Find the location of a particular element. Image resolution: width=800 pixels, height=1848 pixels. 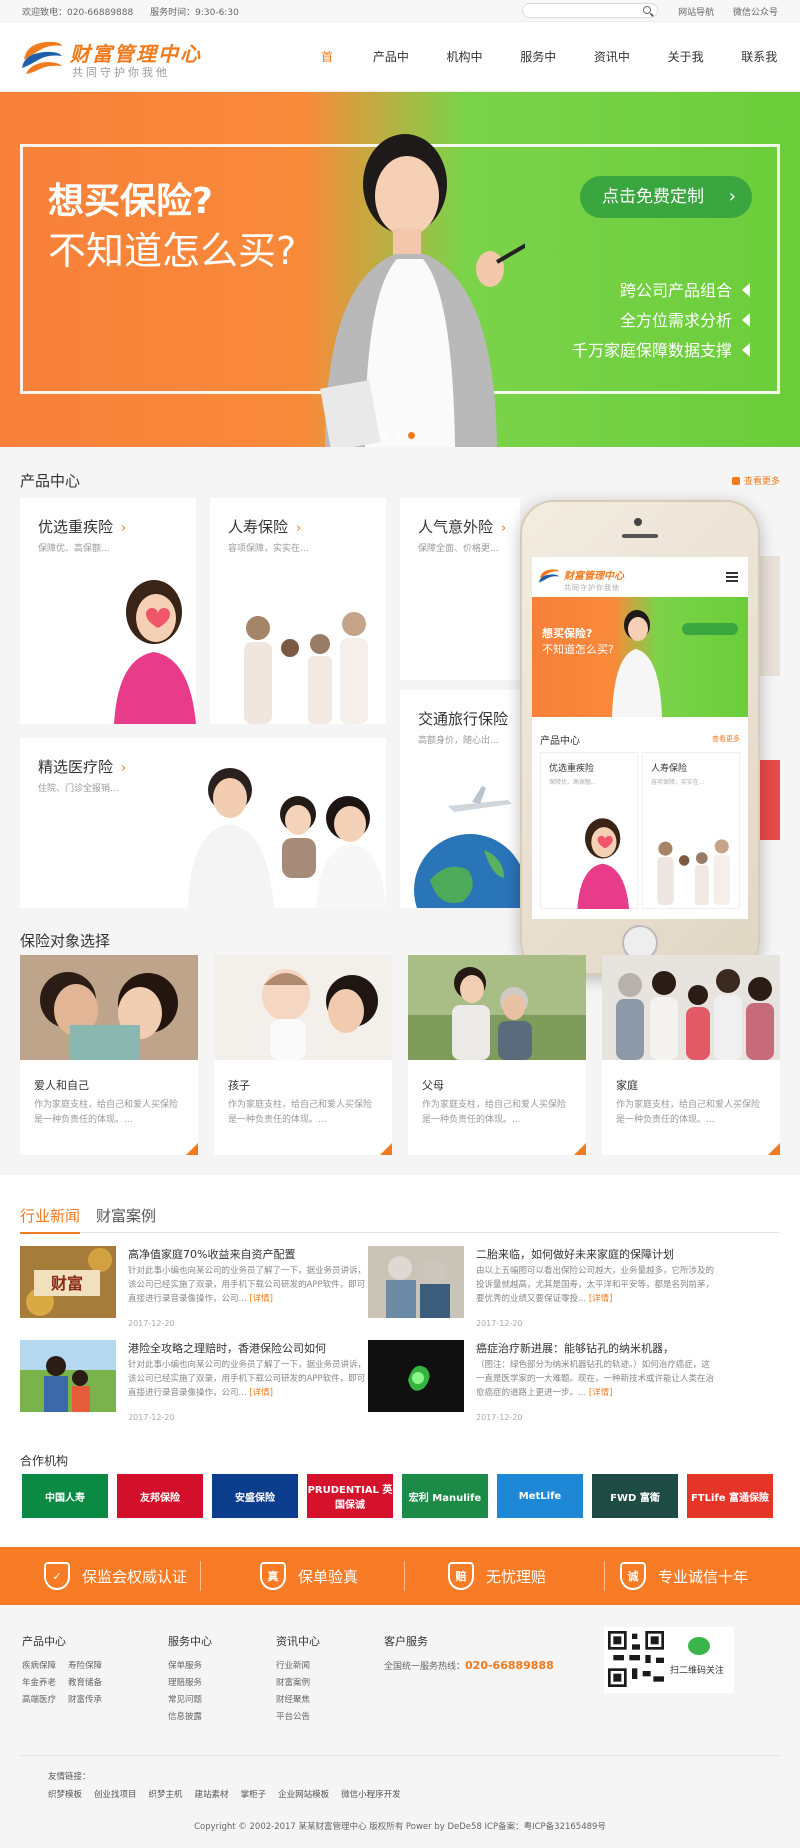

news-wealth-image: 财富 is located at coordinates (68, 1282).